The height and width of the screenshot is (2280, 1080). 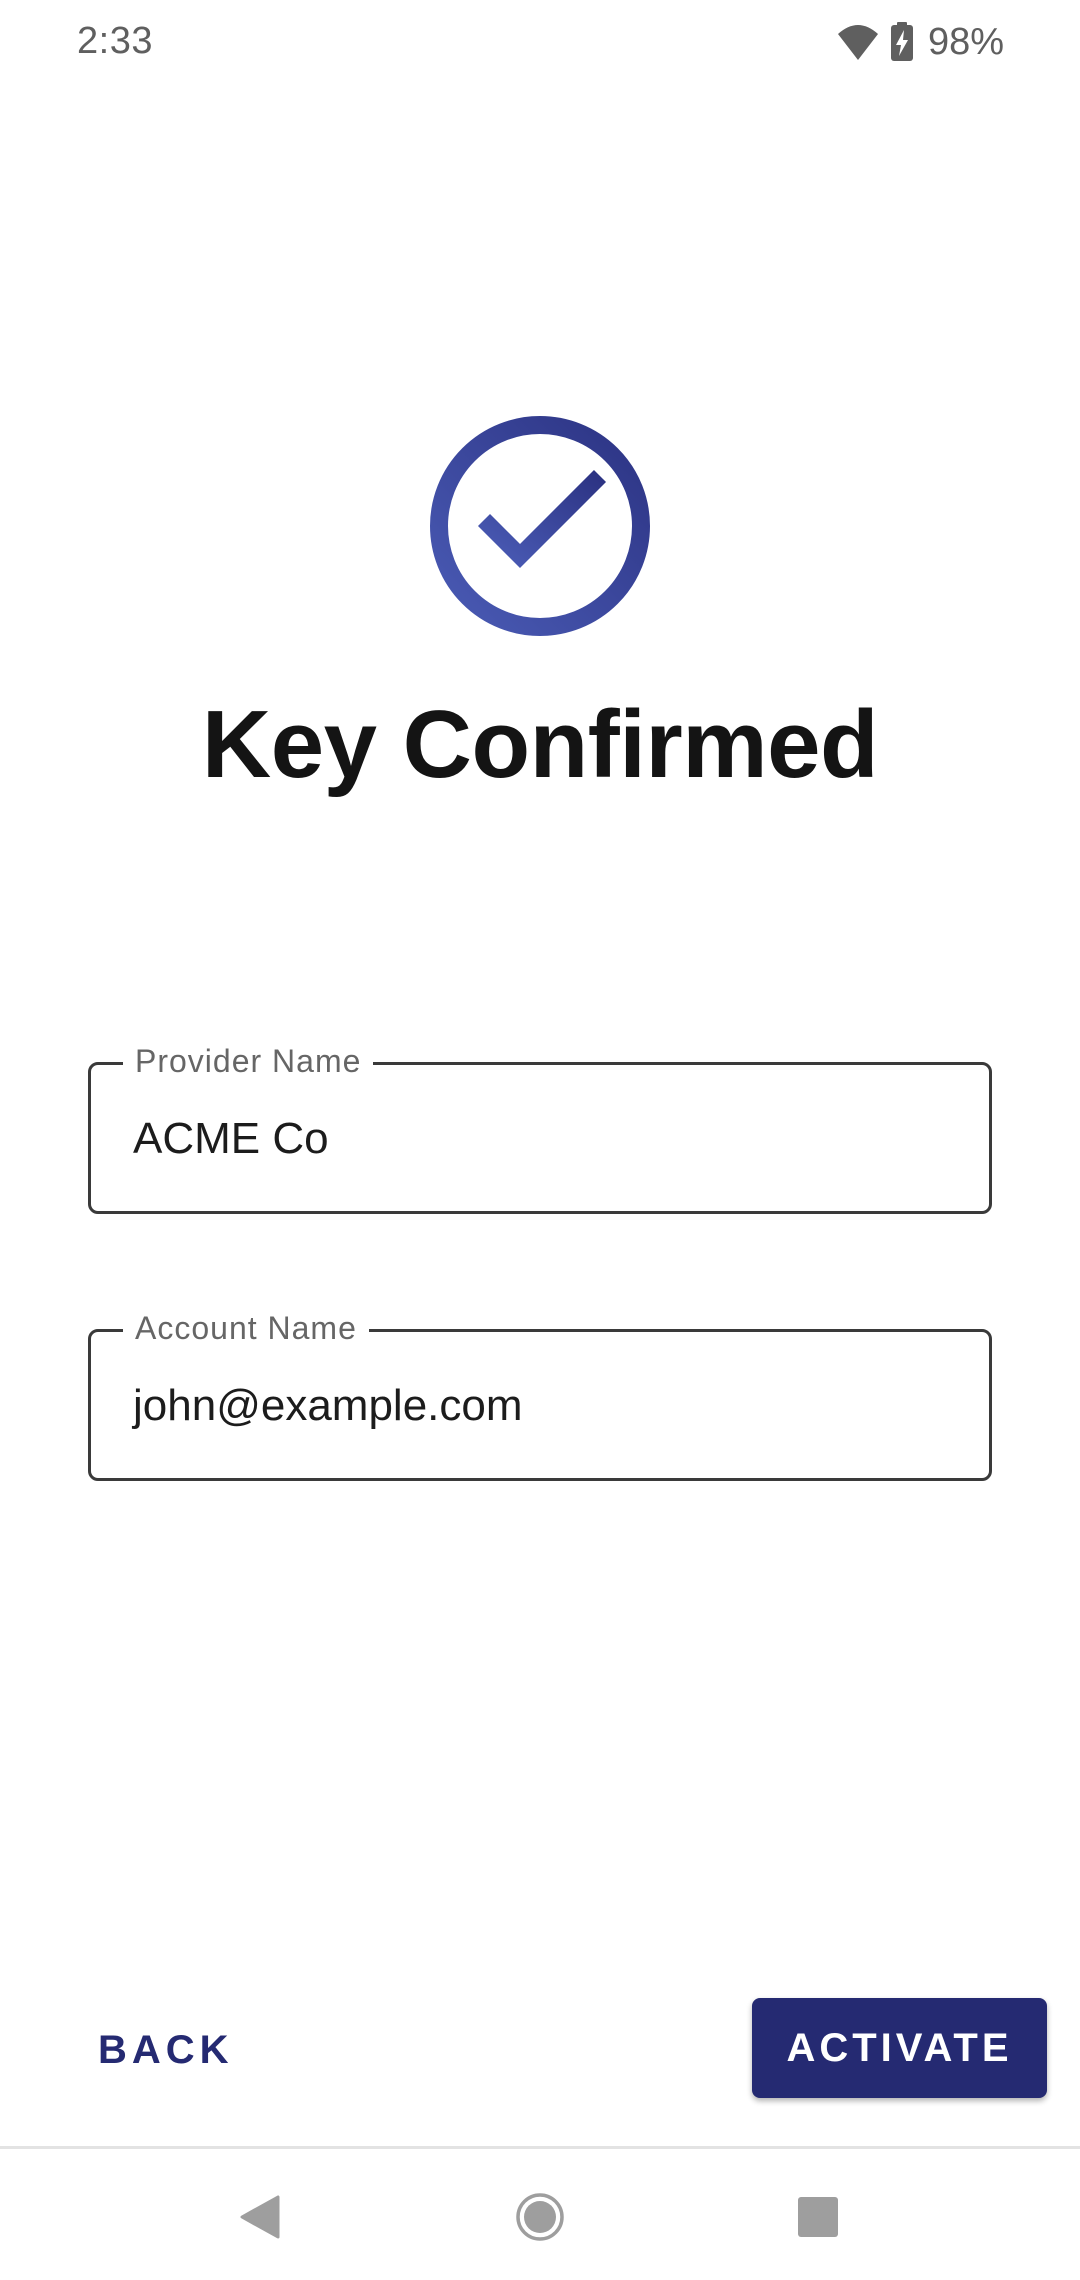 I want to click on check-circle-icon, so click(x=540, y=526).